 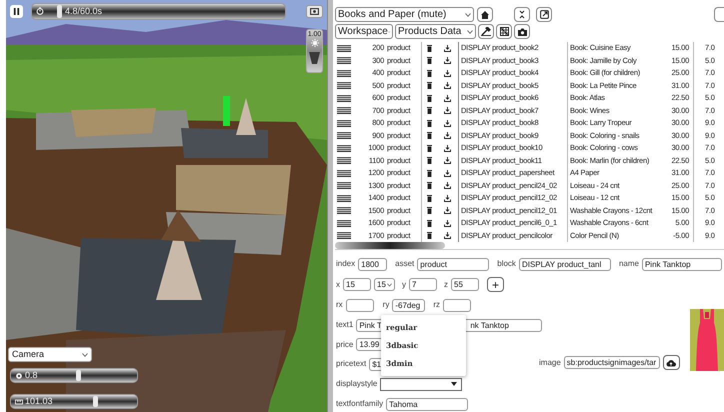 What do you see at coordinates (430, 32) in the screenshot?
I see `select-value: Products Data` at bounding box center [430, 32].